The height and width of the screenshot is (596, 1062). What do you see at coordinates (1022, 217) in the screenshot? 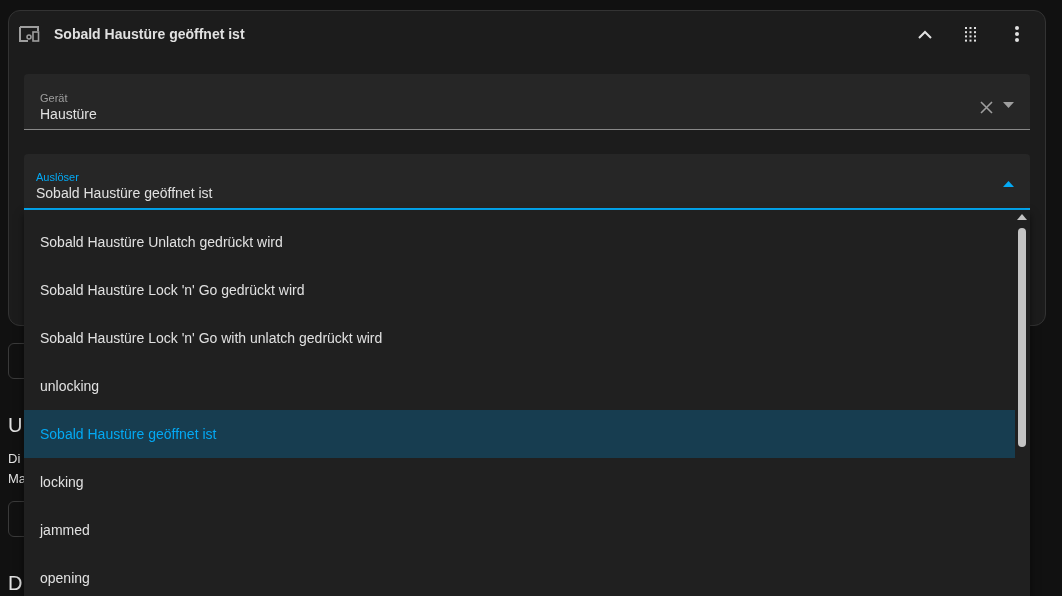
I see `scroll-up-arrow-icon` at bounding box center [1022, 217].